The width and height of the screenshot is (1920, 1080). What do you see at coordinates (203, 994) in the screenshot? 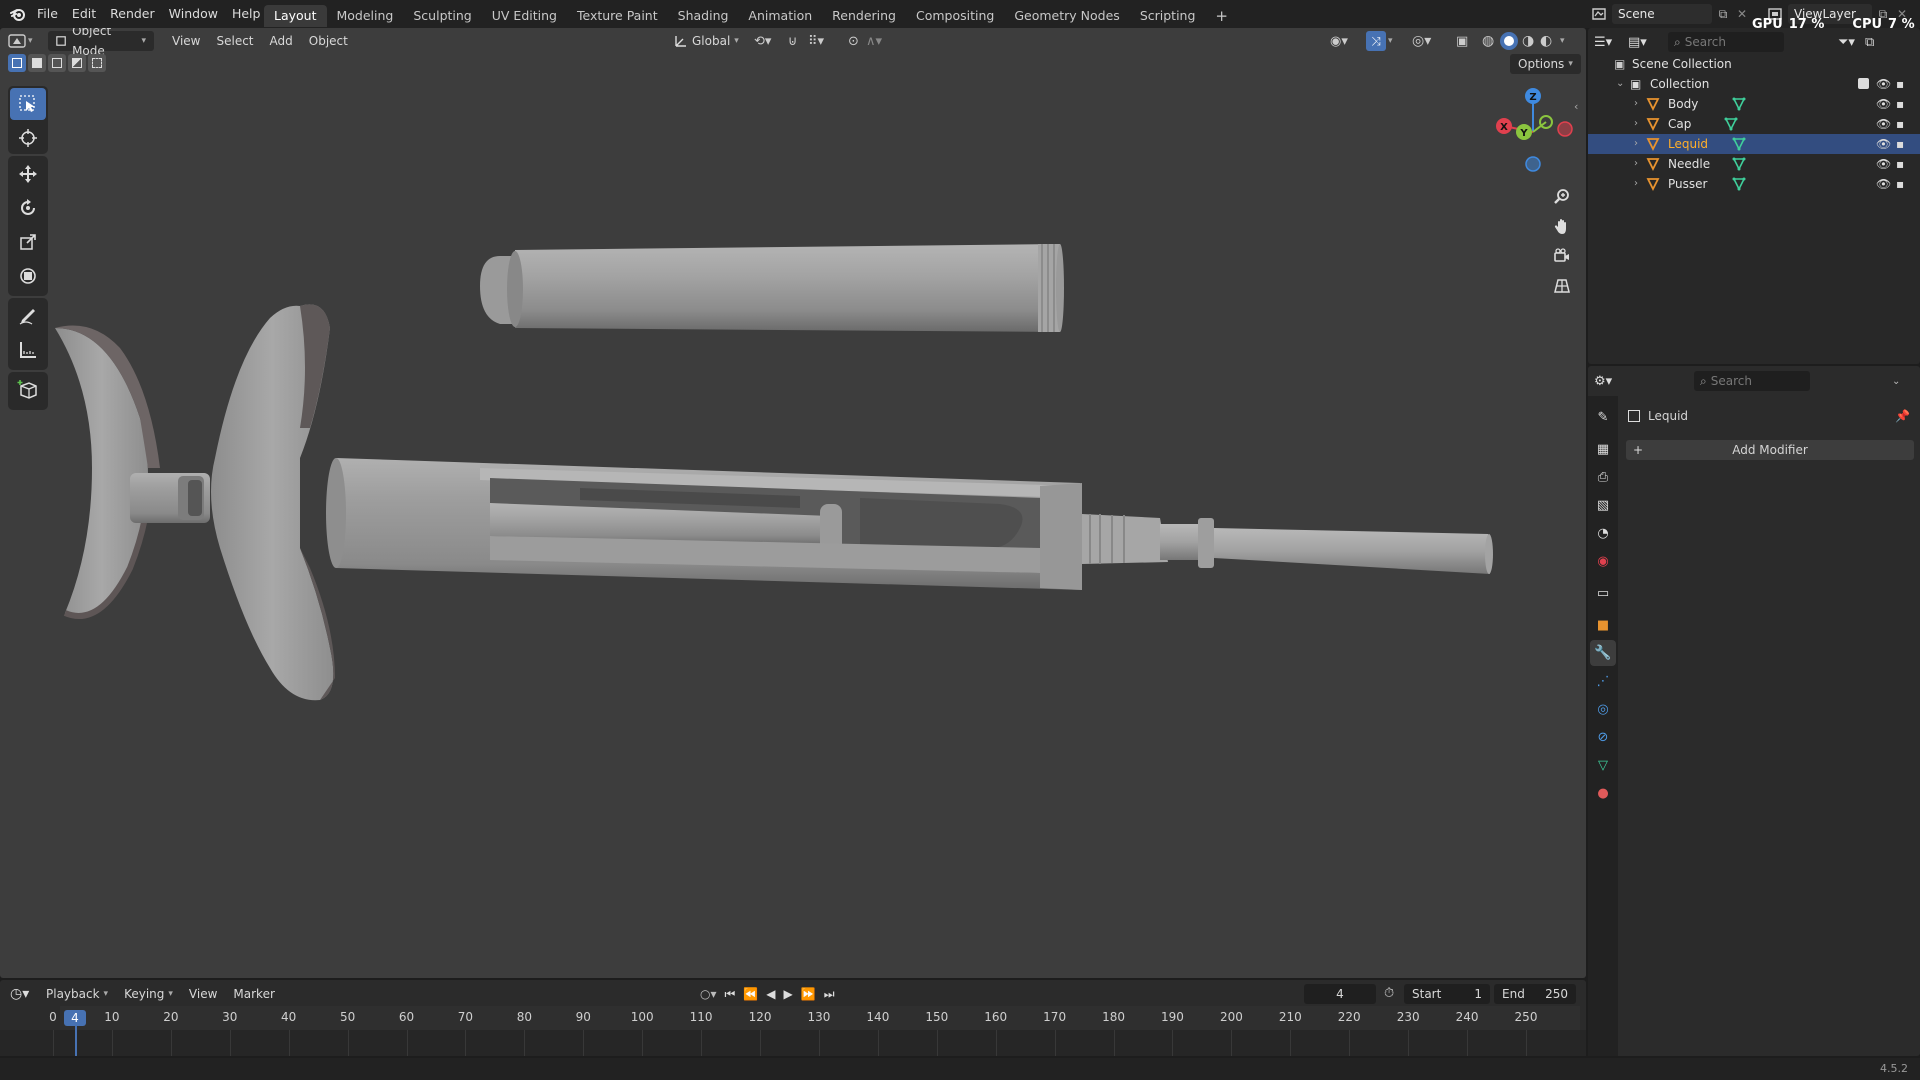
I see `timeline-menu-view: View` at bounding box center [203, 994].